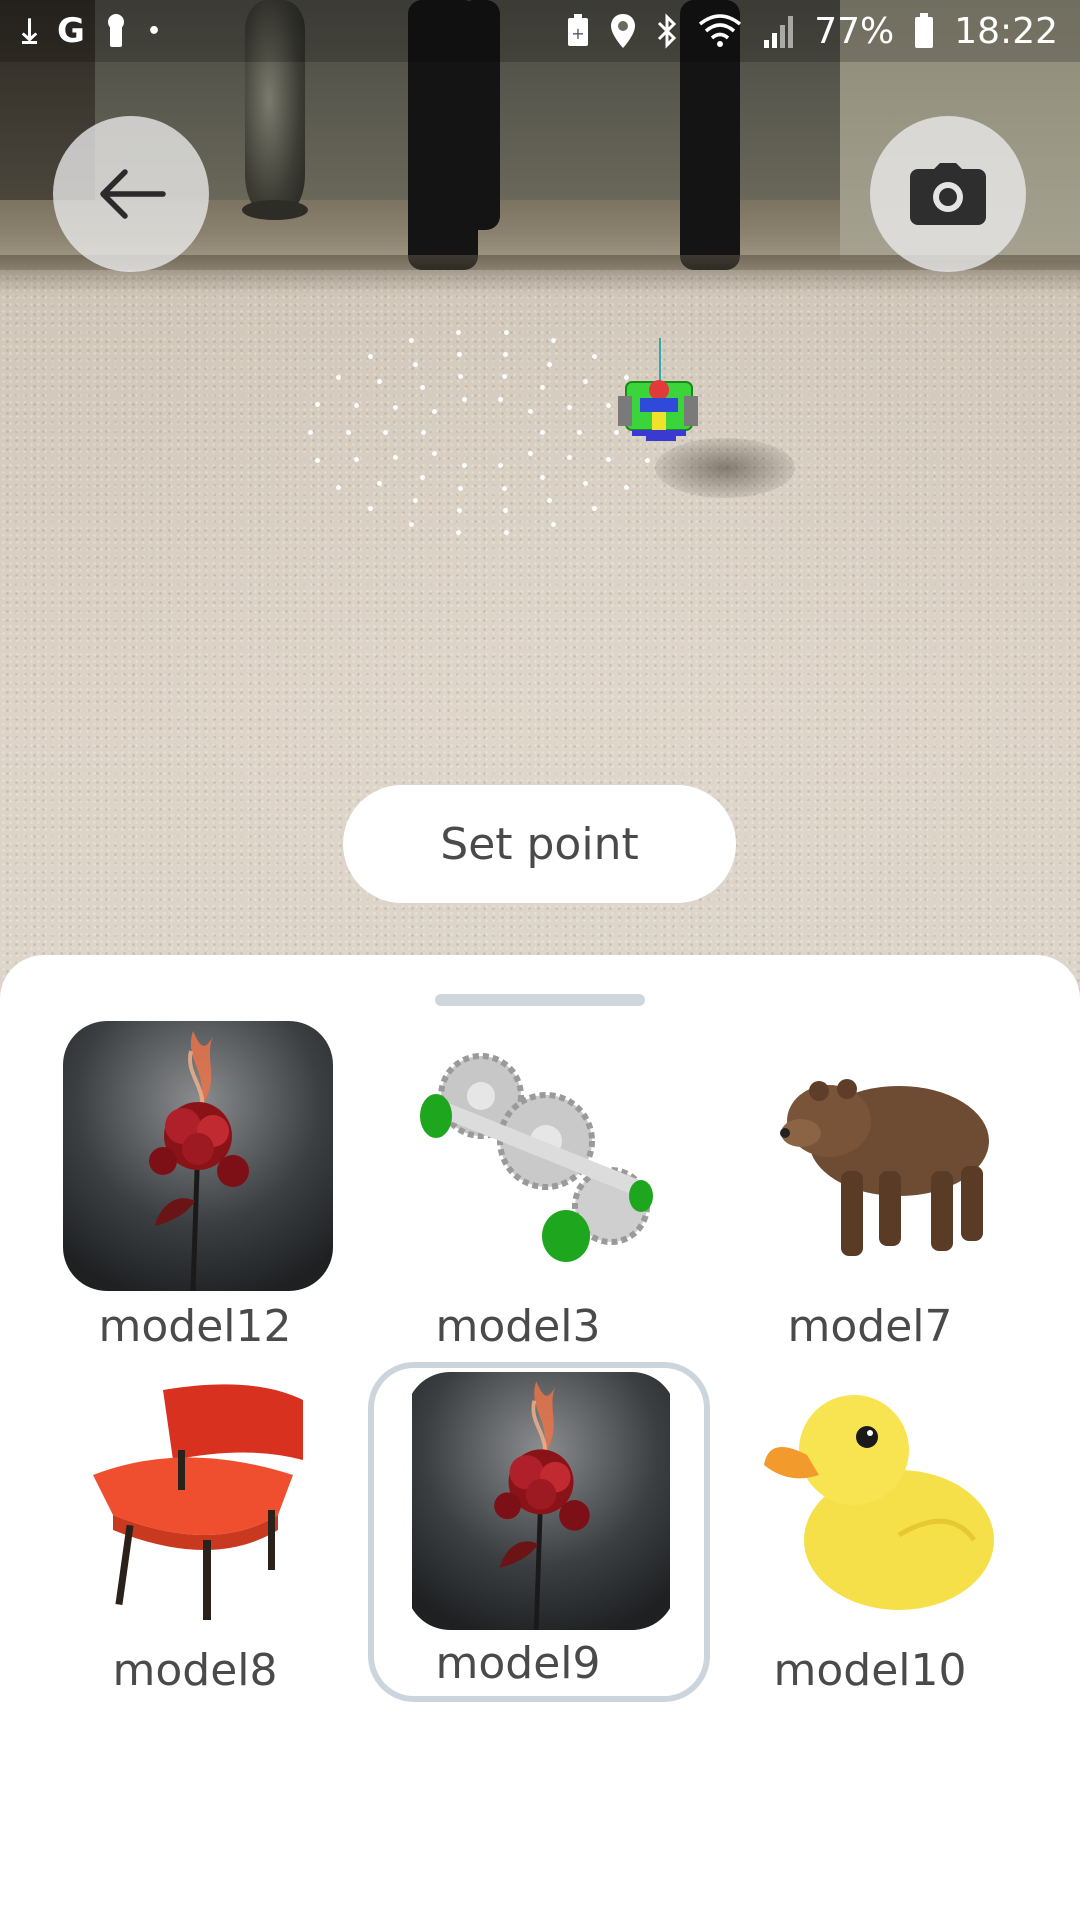 The image size is (1080, 1920). What do you see at coordinates (275, 210) in the screenshot?
I see `background-vase-base` at bounding box center [275, 210].